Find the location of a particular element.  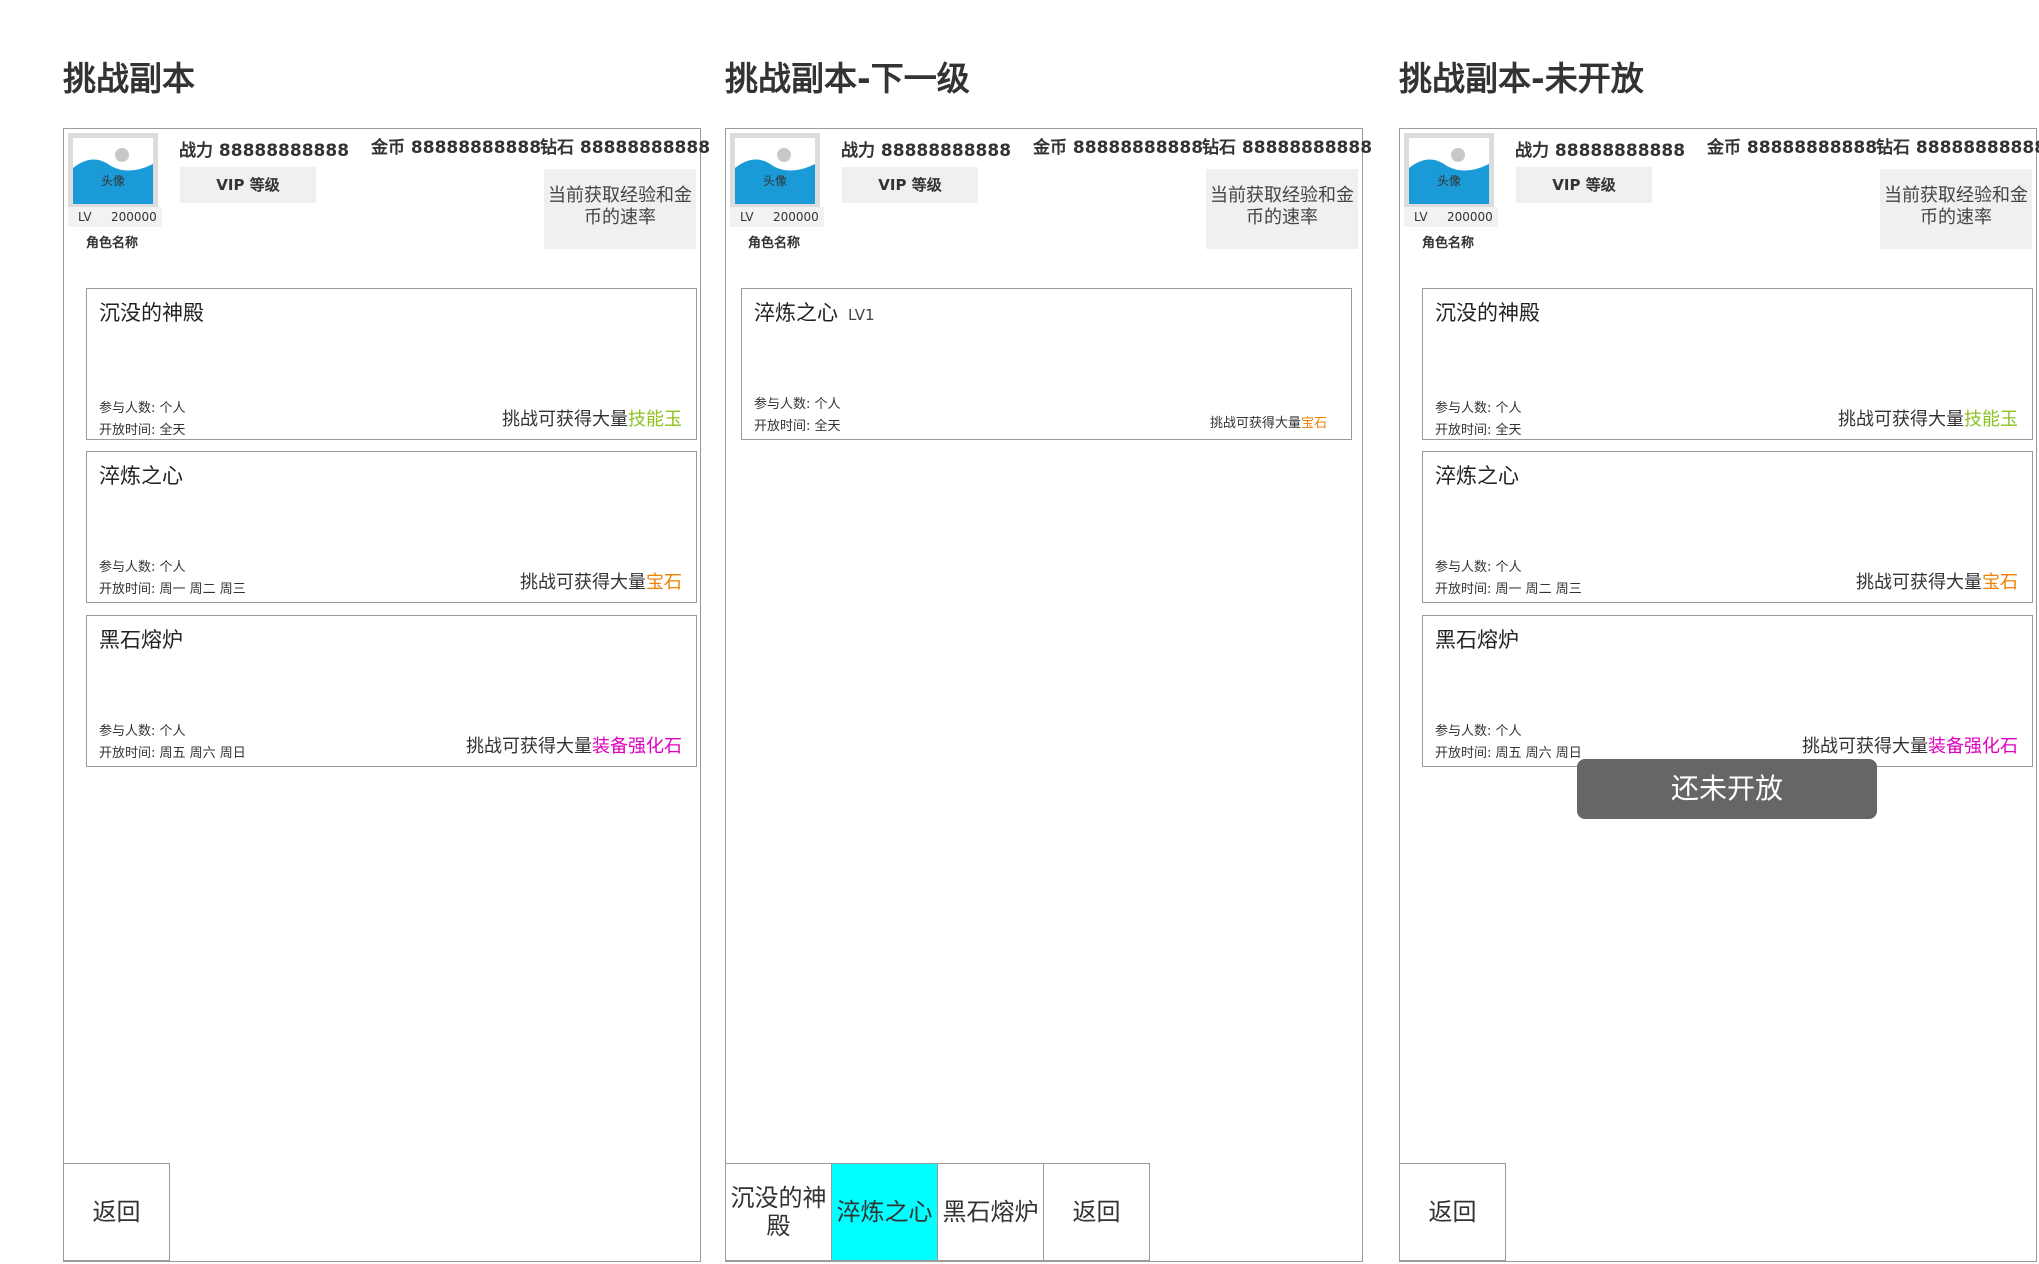

not-open-toast: 还未开放 is located at coordinates (1727, 789).